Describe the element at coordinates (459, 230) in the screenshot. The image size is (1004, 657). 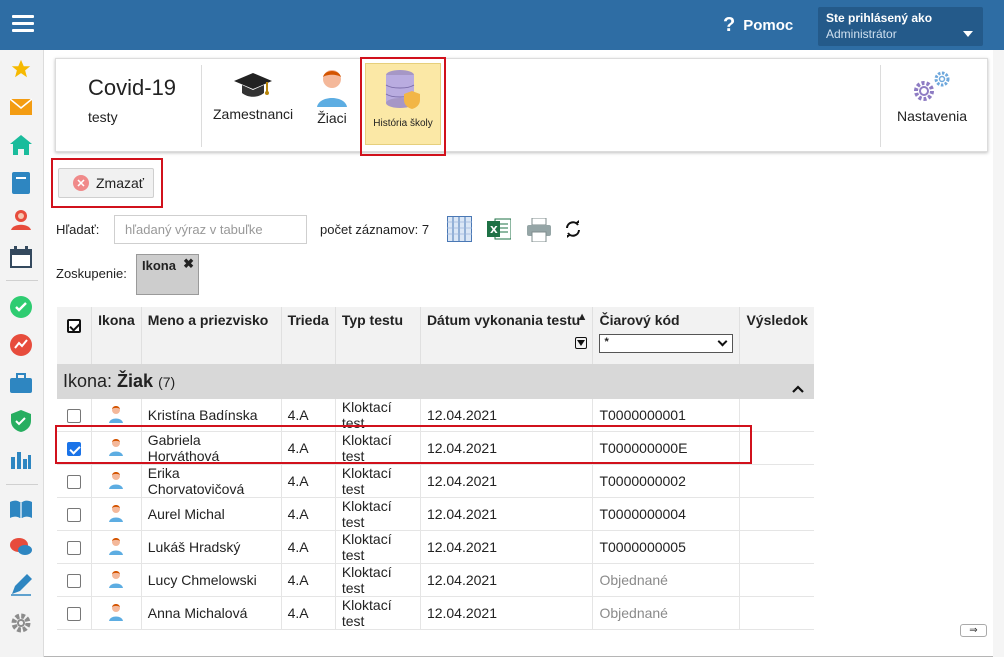
I see `columns-icon` at that location.